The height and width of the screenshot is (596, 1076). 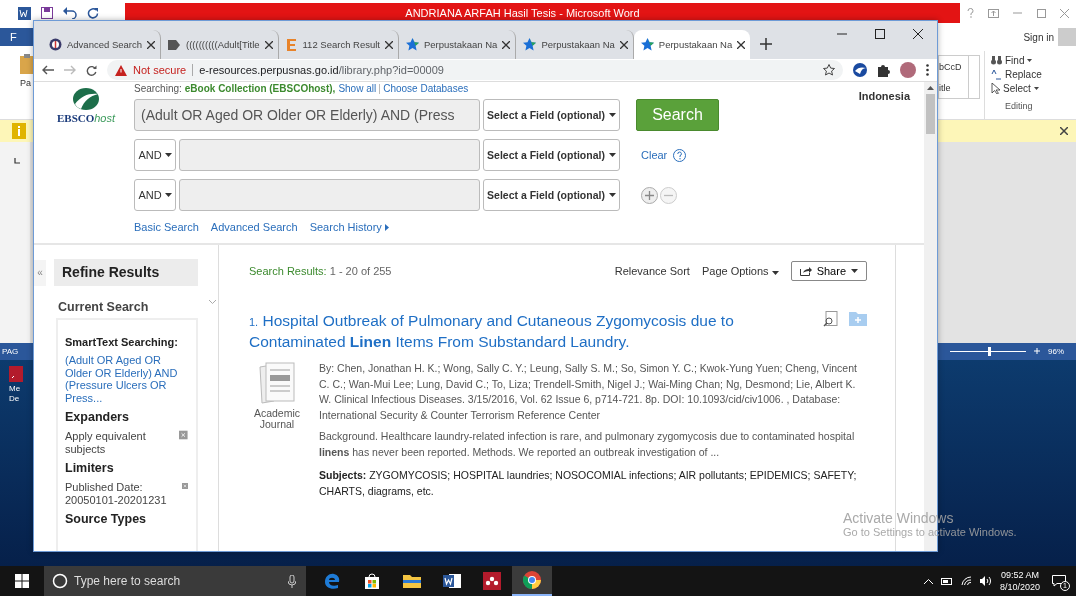 I want to click on folder-icon, so click(x=412, y=581).